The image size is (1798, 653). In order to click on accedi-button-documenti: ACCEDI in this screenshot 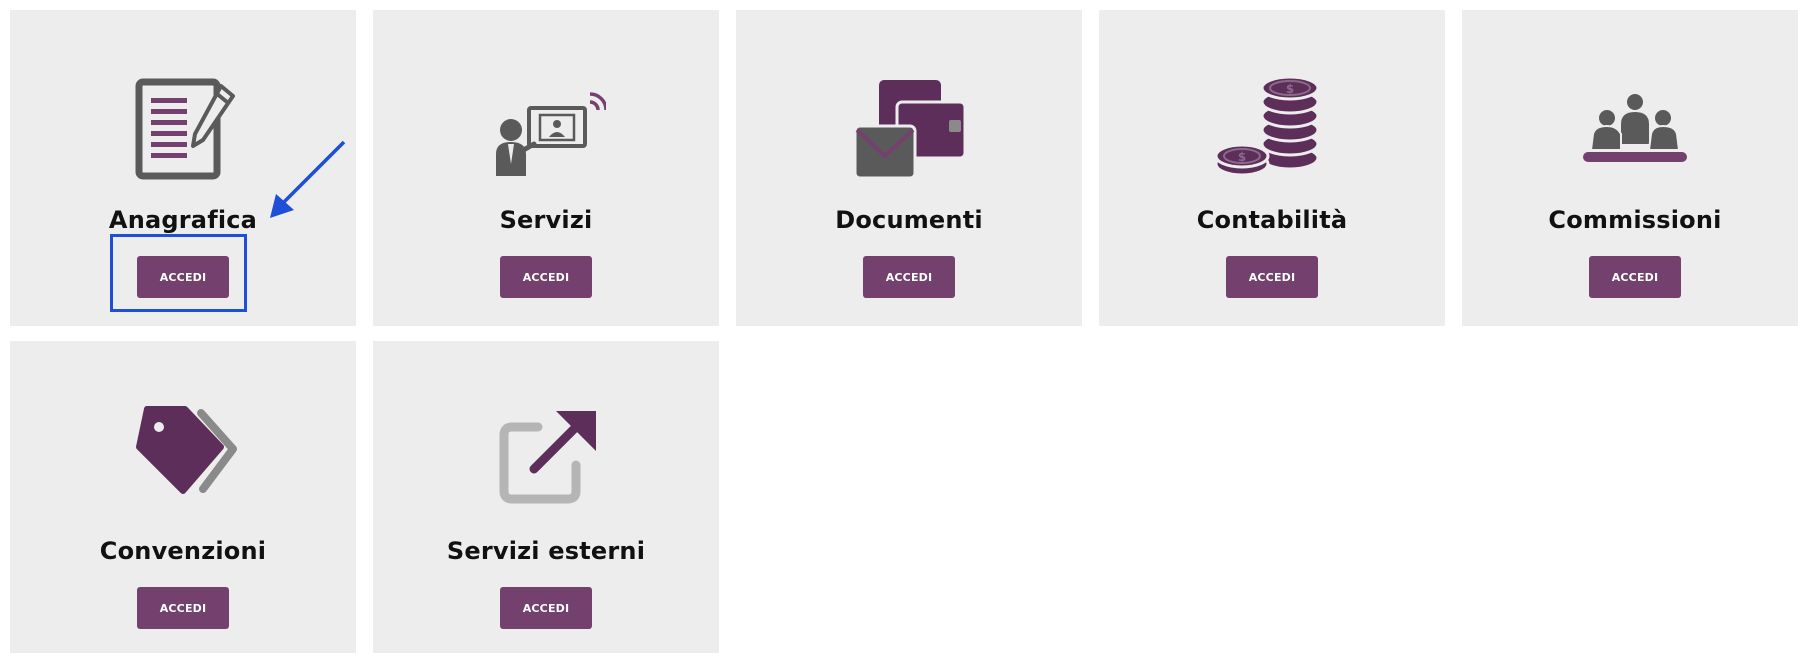, I will do `click(909, 277)`.